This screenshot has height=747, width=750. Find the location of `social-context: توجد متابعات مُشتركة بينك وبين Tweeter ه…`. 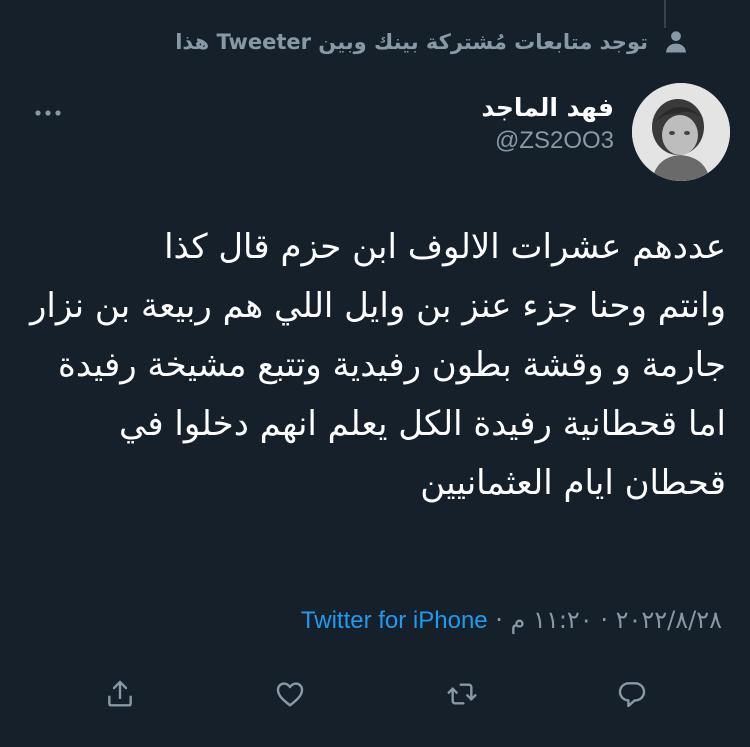

social-context: توجد متابعات مُشتركة بينك وبين Tweeter ه… is located at coordinates (355, 42).